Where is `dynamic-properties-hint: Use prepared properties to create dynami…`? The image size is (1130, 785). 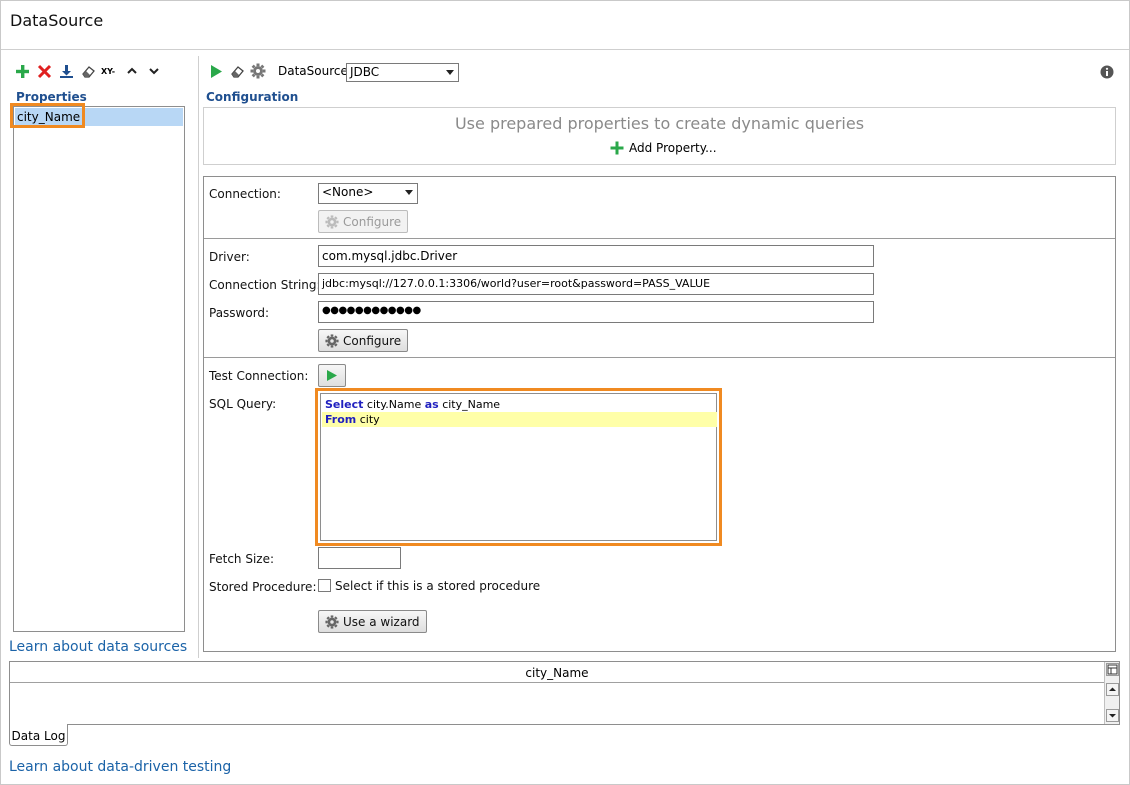
dynamic-properties-hint: Use prepared properties to create dynami… is located at coordinates (659, 123).